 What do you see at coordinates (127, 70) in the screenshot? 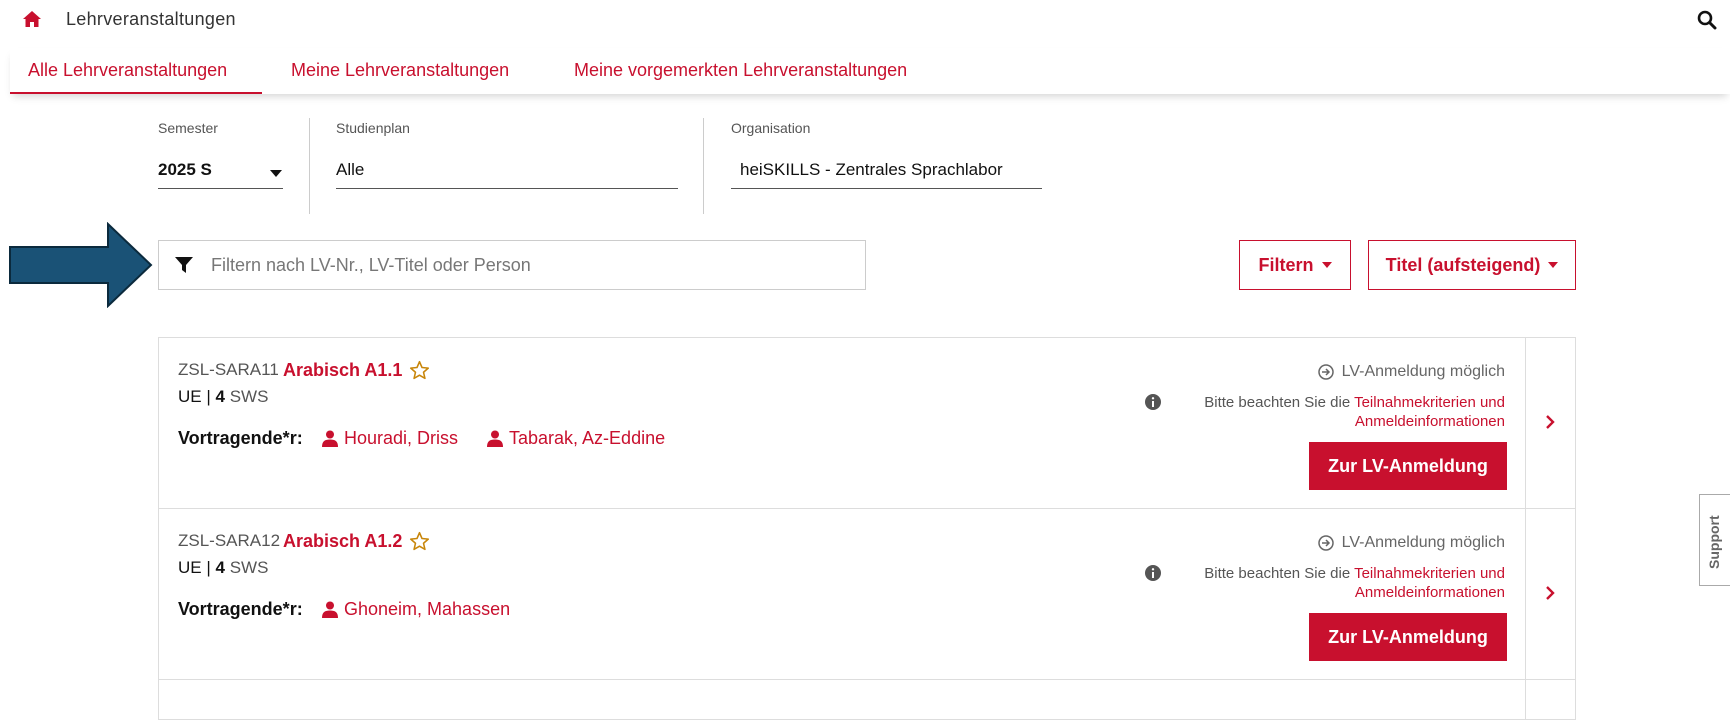
I see `tab-all-courses: Alle Lehrveranstaltungen` at bounding box center [127, 70].